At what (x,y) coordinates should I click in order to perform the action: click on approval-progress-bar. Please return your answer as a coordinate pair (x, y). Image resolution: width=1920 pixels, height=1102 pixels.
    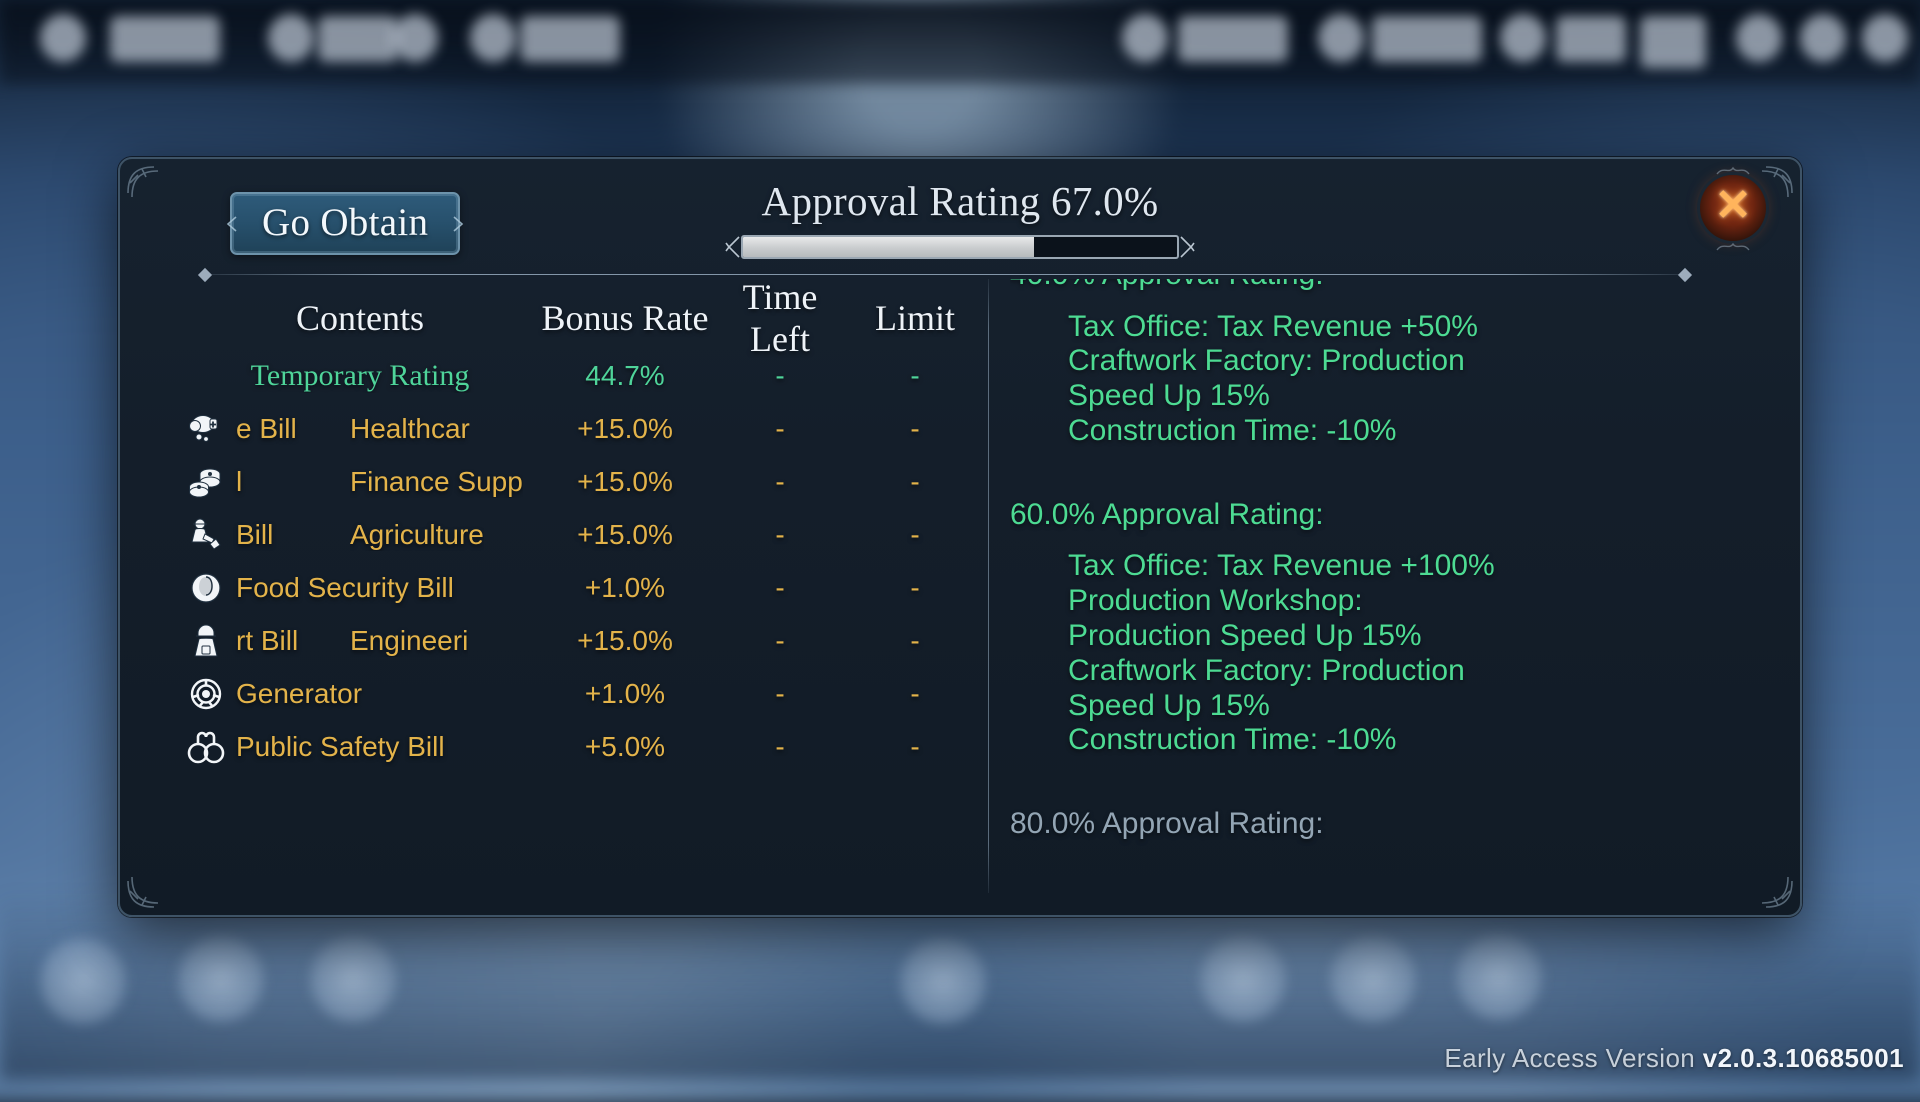
    Looking at the image, I should click on (960, 247).